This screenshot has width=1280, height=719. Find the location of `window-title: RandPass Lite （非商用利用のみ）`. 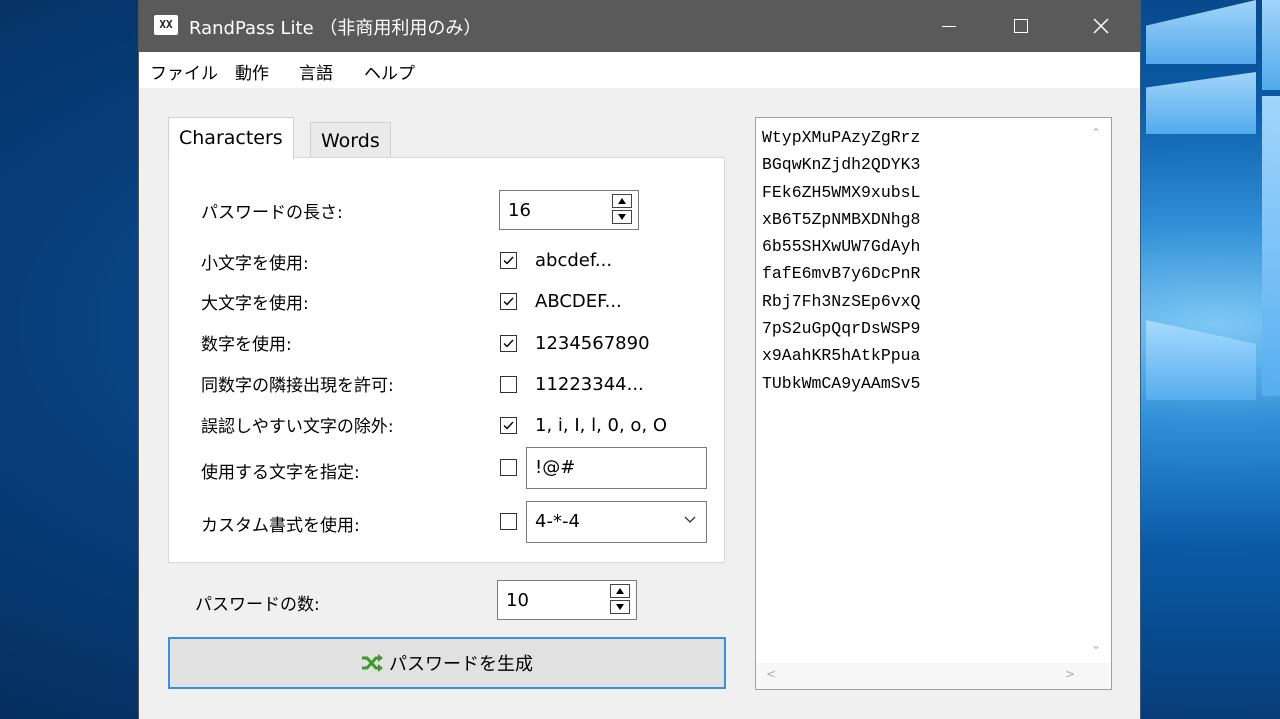

window-title: RandPass Lite （非商用利用のみ） is located at coordinates (335, 28).